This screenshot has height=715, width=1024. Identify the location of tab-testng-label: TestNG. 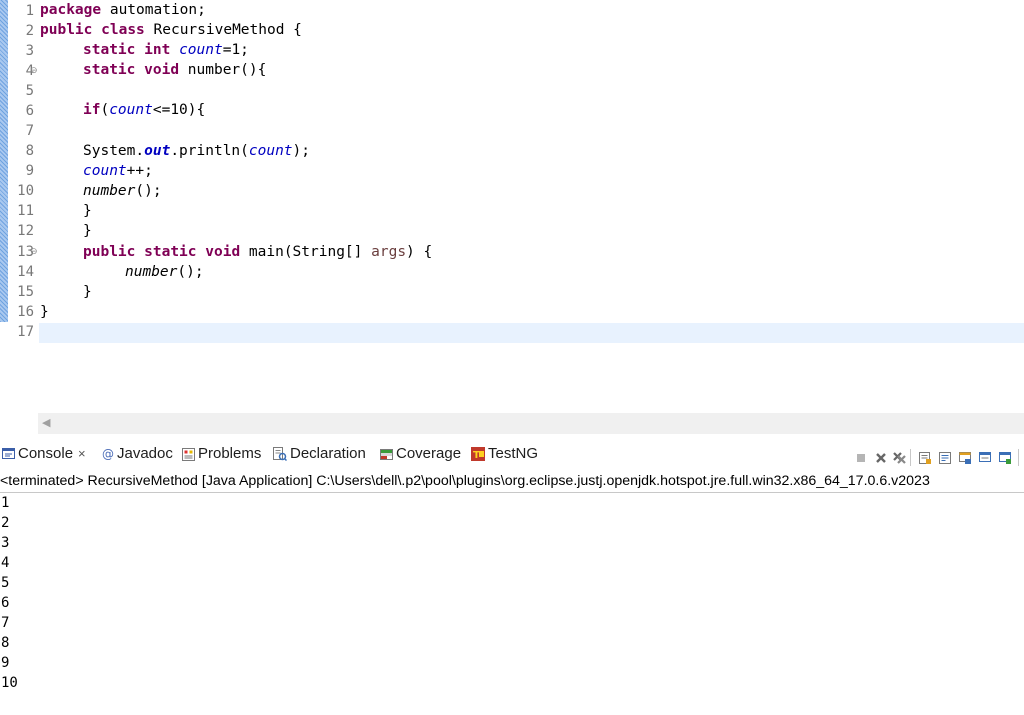
(513, 453).